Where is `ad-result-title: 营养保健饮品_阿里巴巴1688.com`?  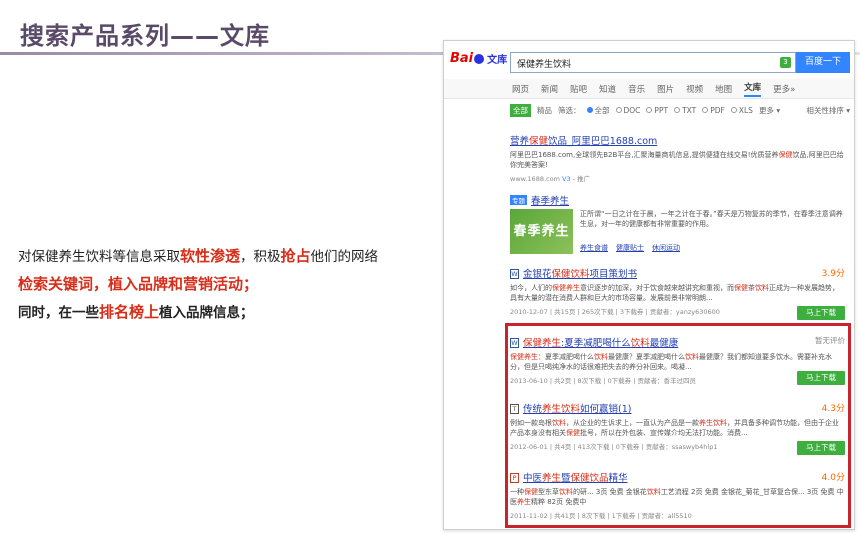
ad-result-title: 营养保健饮品_阿里巴巴1688.com is located at coordinates (677, 140).